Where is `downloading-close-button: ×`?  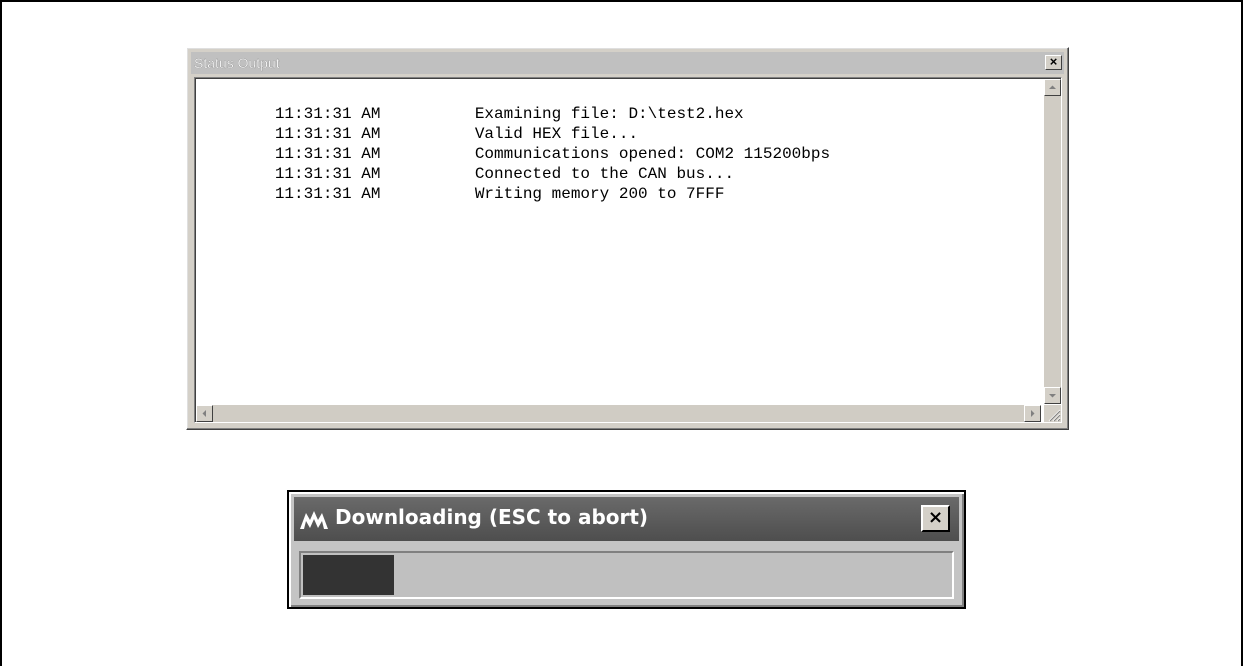
downloading-close-button: × is located at coordinates (935, 518).